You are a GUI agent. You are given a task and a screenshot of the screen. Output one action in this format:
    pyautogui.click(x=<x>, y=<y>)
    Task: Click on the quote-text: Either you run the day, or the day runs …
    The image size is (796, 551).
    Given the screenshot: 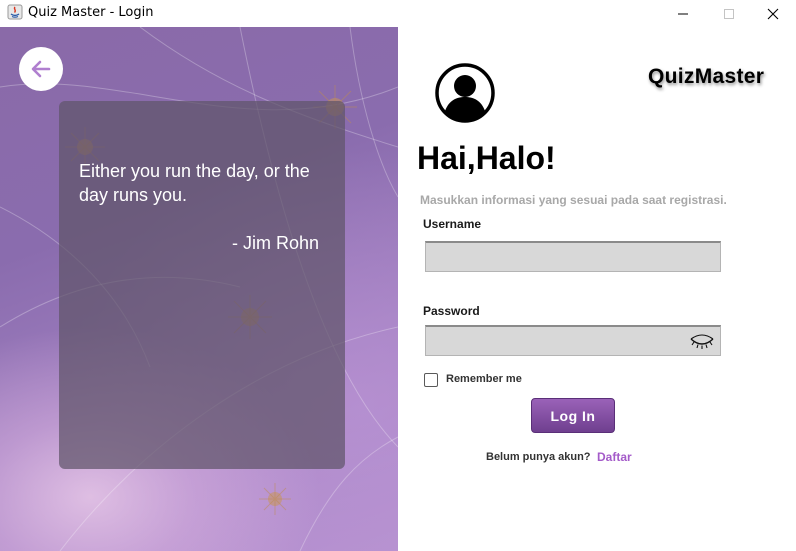 What is the action you would take?
    pyautogui.click(x=194, y=183)
    